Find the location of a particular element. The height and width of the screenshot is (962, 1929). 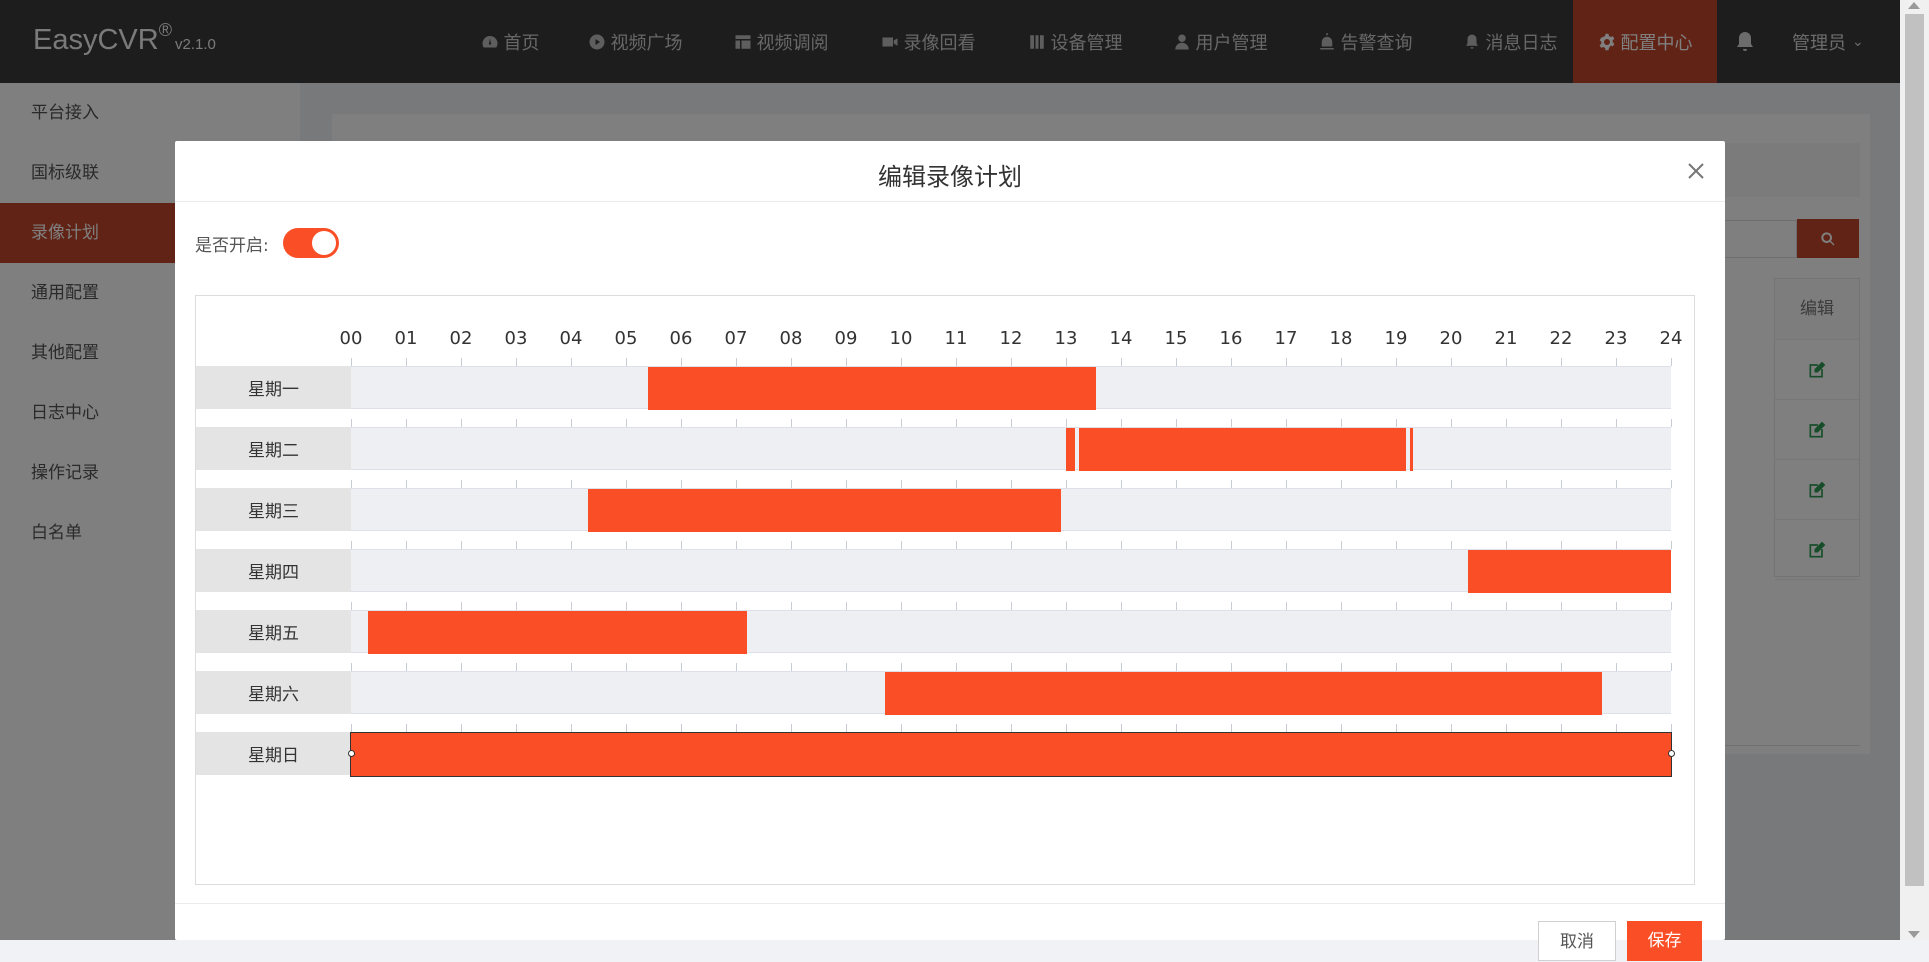

page-scrollbar is located at coordinates (1914, 470).